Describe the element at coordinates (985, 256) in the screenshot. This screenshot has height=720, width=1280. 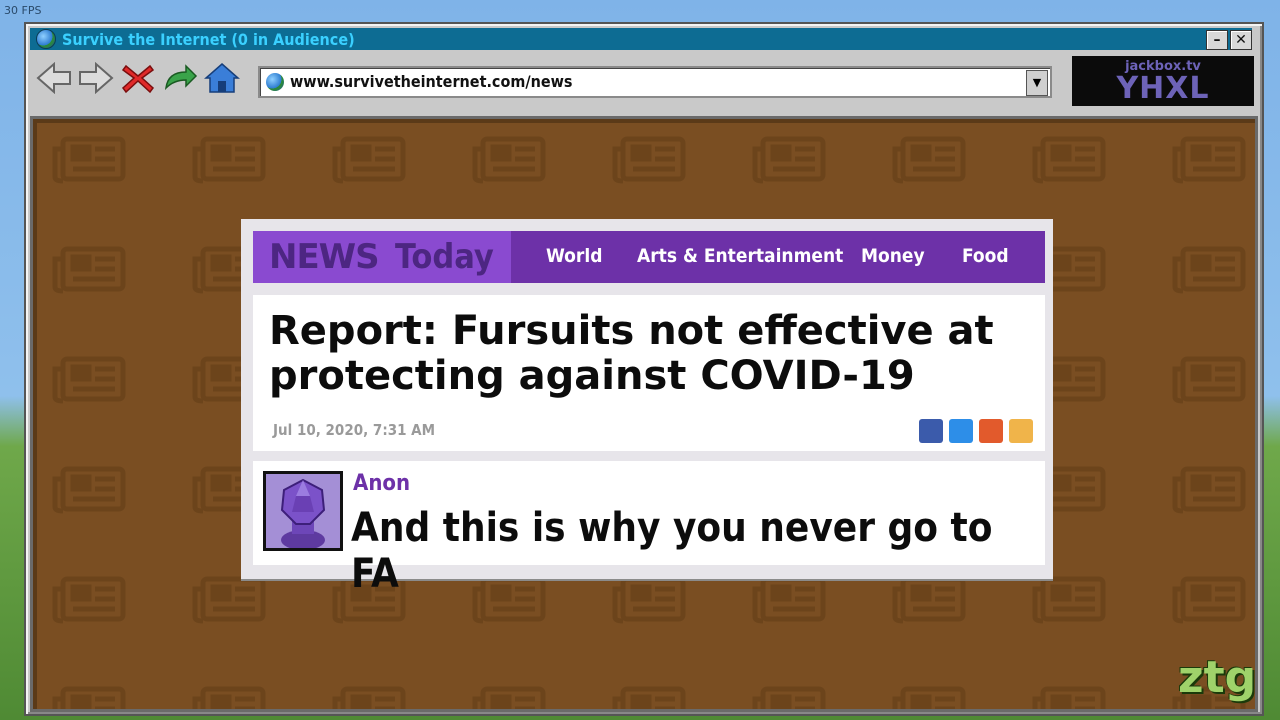
I see `nav-food: Food` at that location.